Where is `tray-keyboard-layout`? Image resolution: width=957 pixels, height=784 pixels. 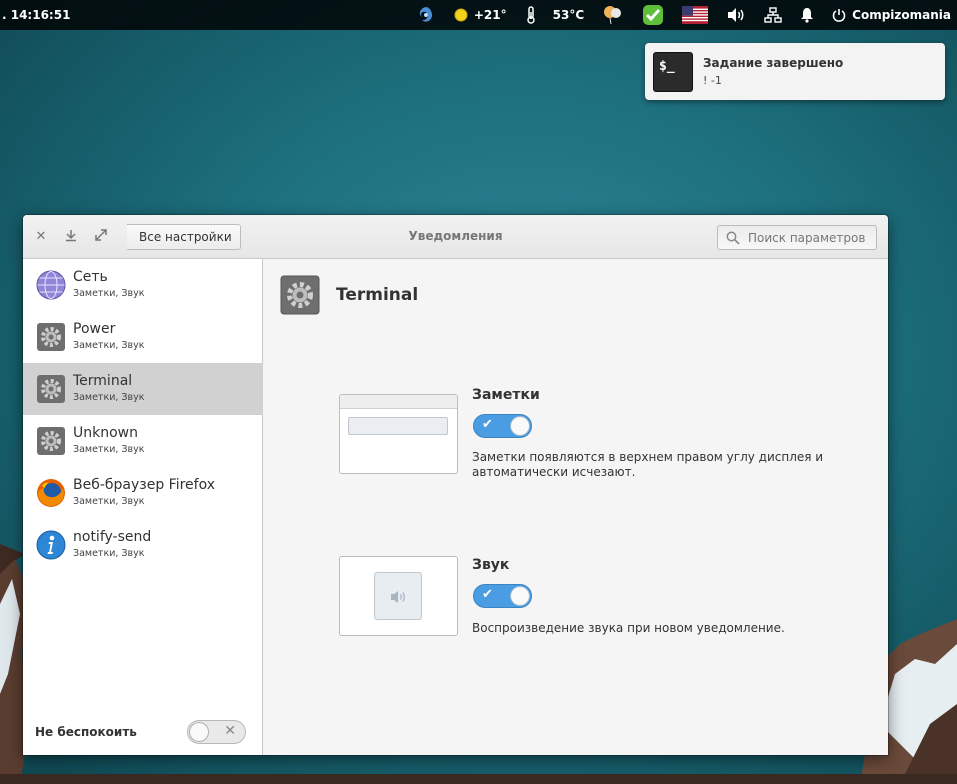
tray-keyboard-layout is located at coordinates (695, 15).